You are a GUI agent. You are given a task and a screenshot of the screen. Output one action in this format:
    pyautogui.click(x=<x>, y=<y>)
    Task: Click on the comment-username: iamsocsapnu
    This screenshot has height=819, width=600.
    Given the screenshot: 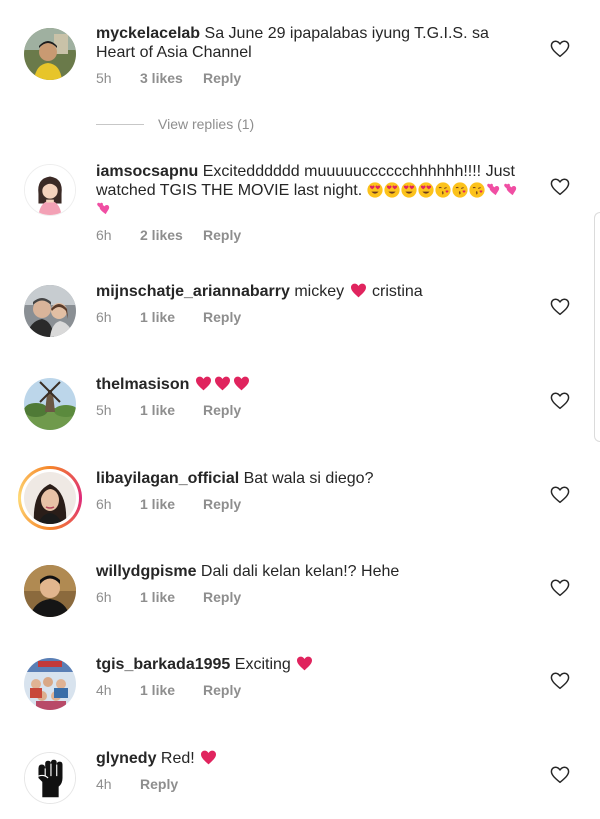 What is the action you would take?
    pyautogui.click(x=147, y=171)
    